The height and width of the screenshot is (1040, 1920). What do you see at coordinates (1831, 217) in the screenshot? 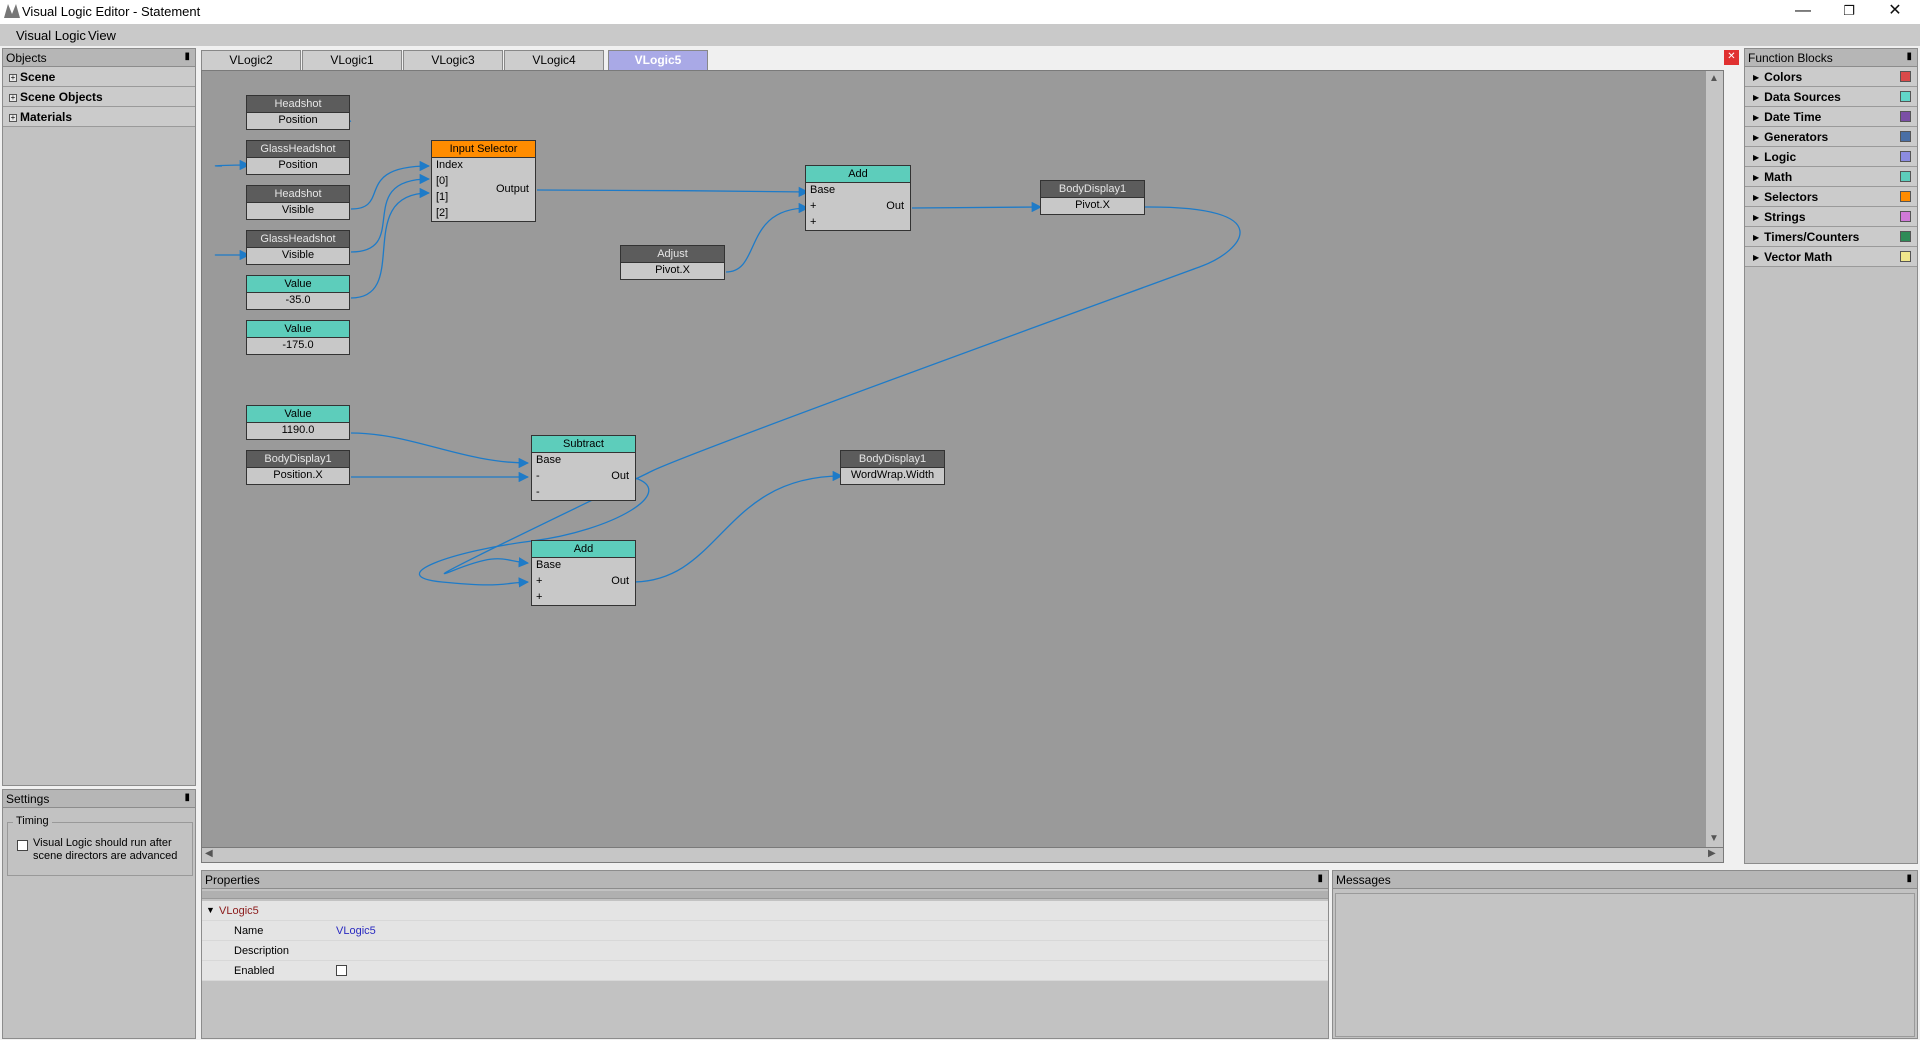
I see `function-block-strings: ▶ Strings` at bounding box center [1831, 217].